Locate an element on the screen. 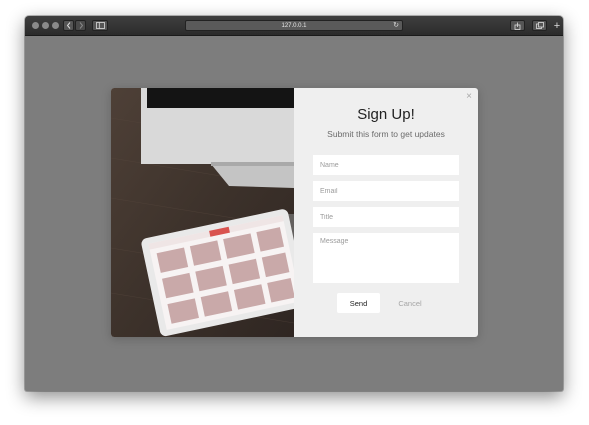 Image resolution: width=589 pixels, height=425 pixels. address-bar: 127.0.0.1 ↻ is located at coordinates (294, 25).